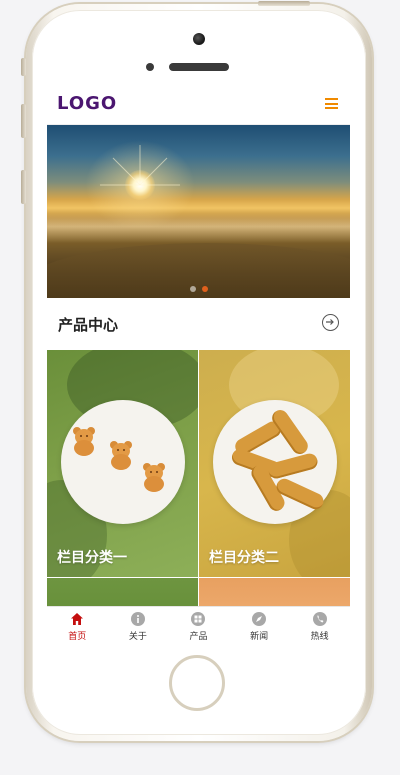 This screenshot has width=400, height=775. I want to click on home-icon, so click(77, 619).